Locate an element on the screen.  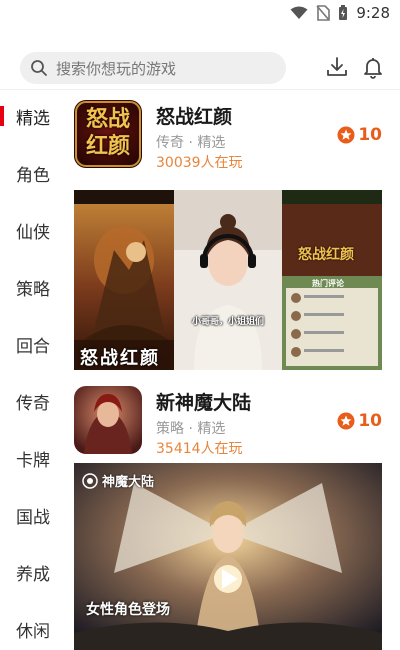
game-logo: 神魔大陆 is located at coordinates (118, 480).